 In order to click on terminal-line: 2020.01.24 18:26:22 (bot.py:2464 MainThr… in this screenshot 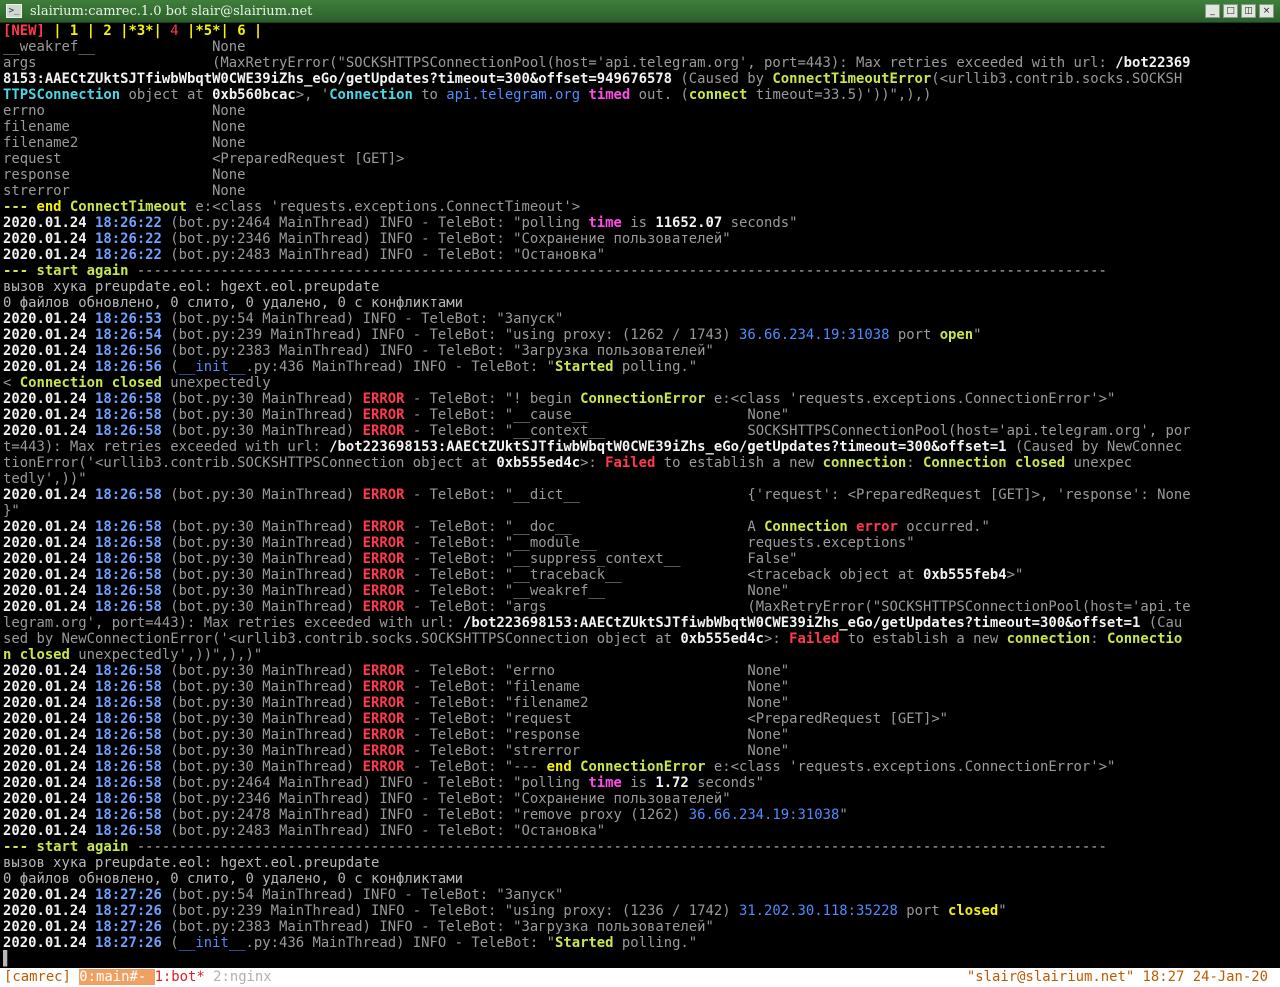, I will do `click(640, 223)`.